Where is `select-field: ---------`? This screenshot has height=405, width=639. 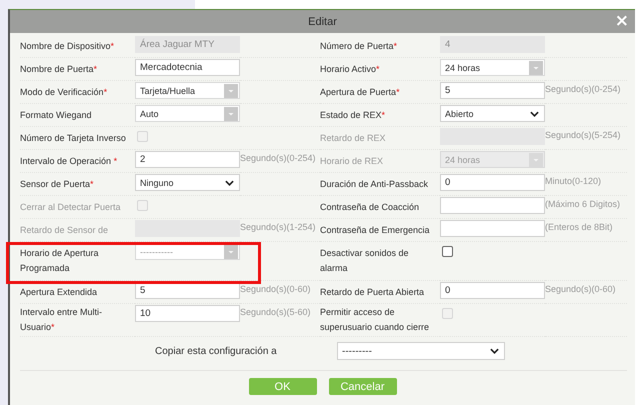 select-field: --------- is located at coordinates (421, 351).